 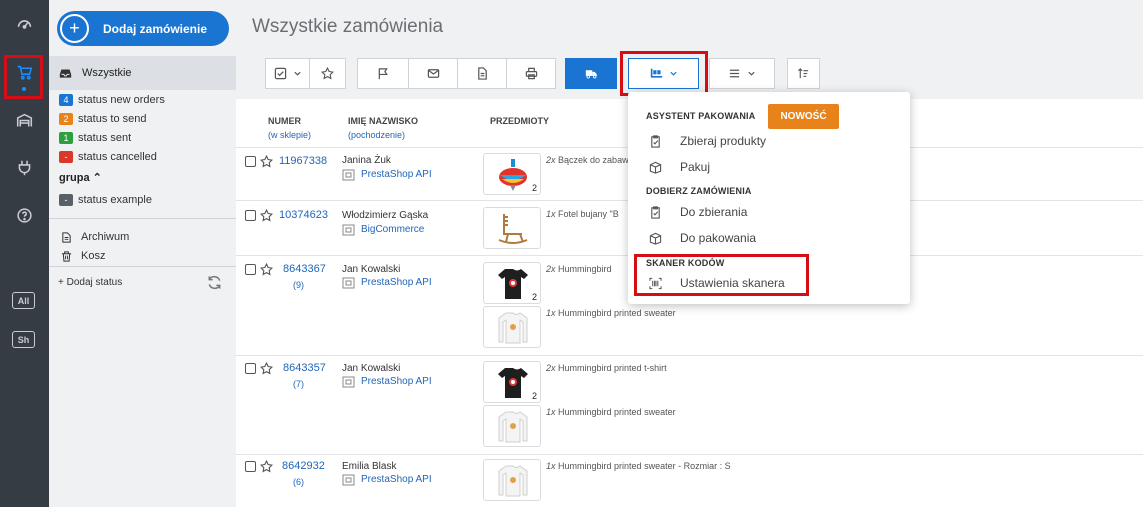 What do you see at coordinates (83, 256) in the screenshot?
I see `sidebar-item-trash: Kosz` at bounding box center [83, 256].